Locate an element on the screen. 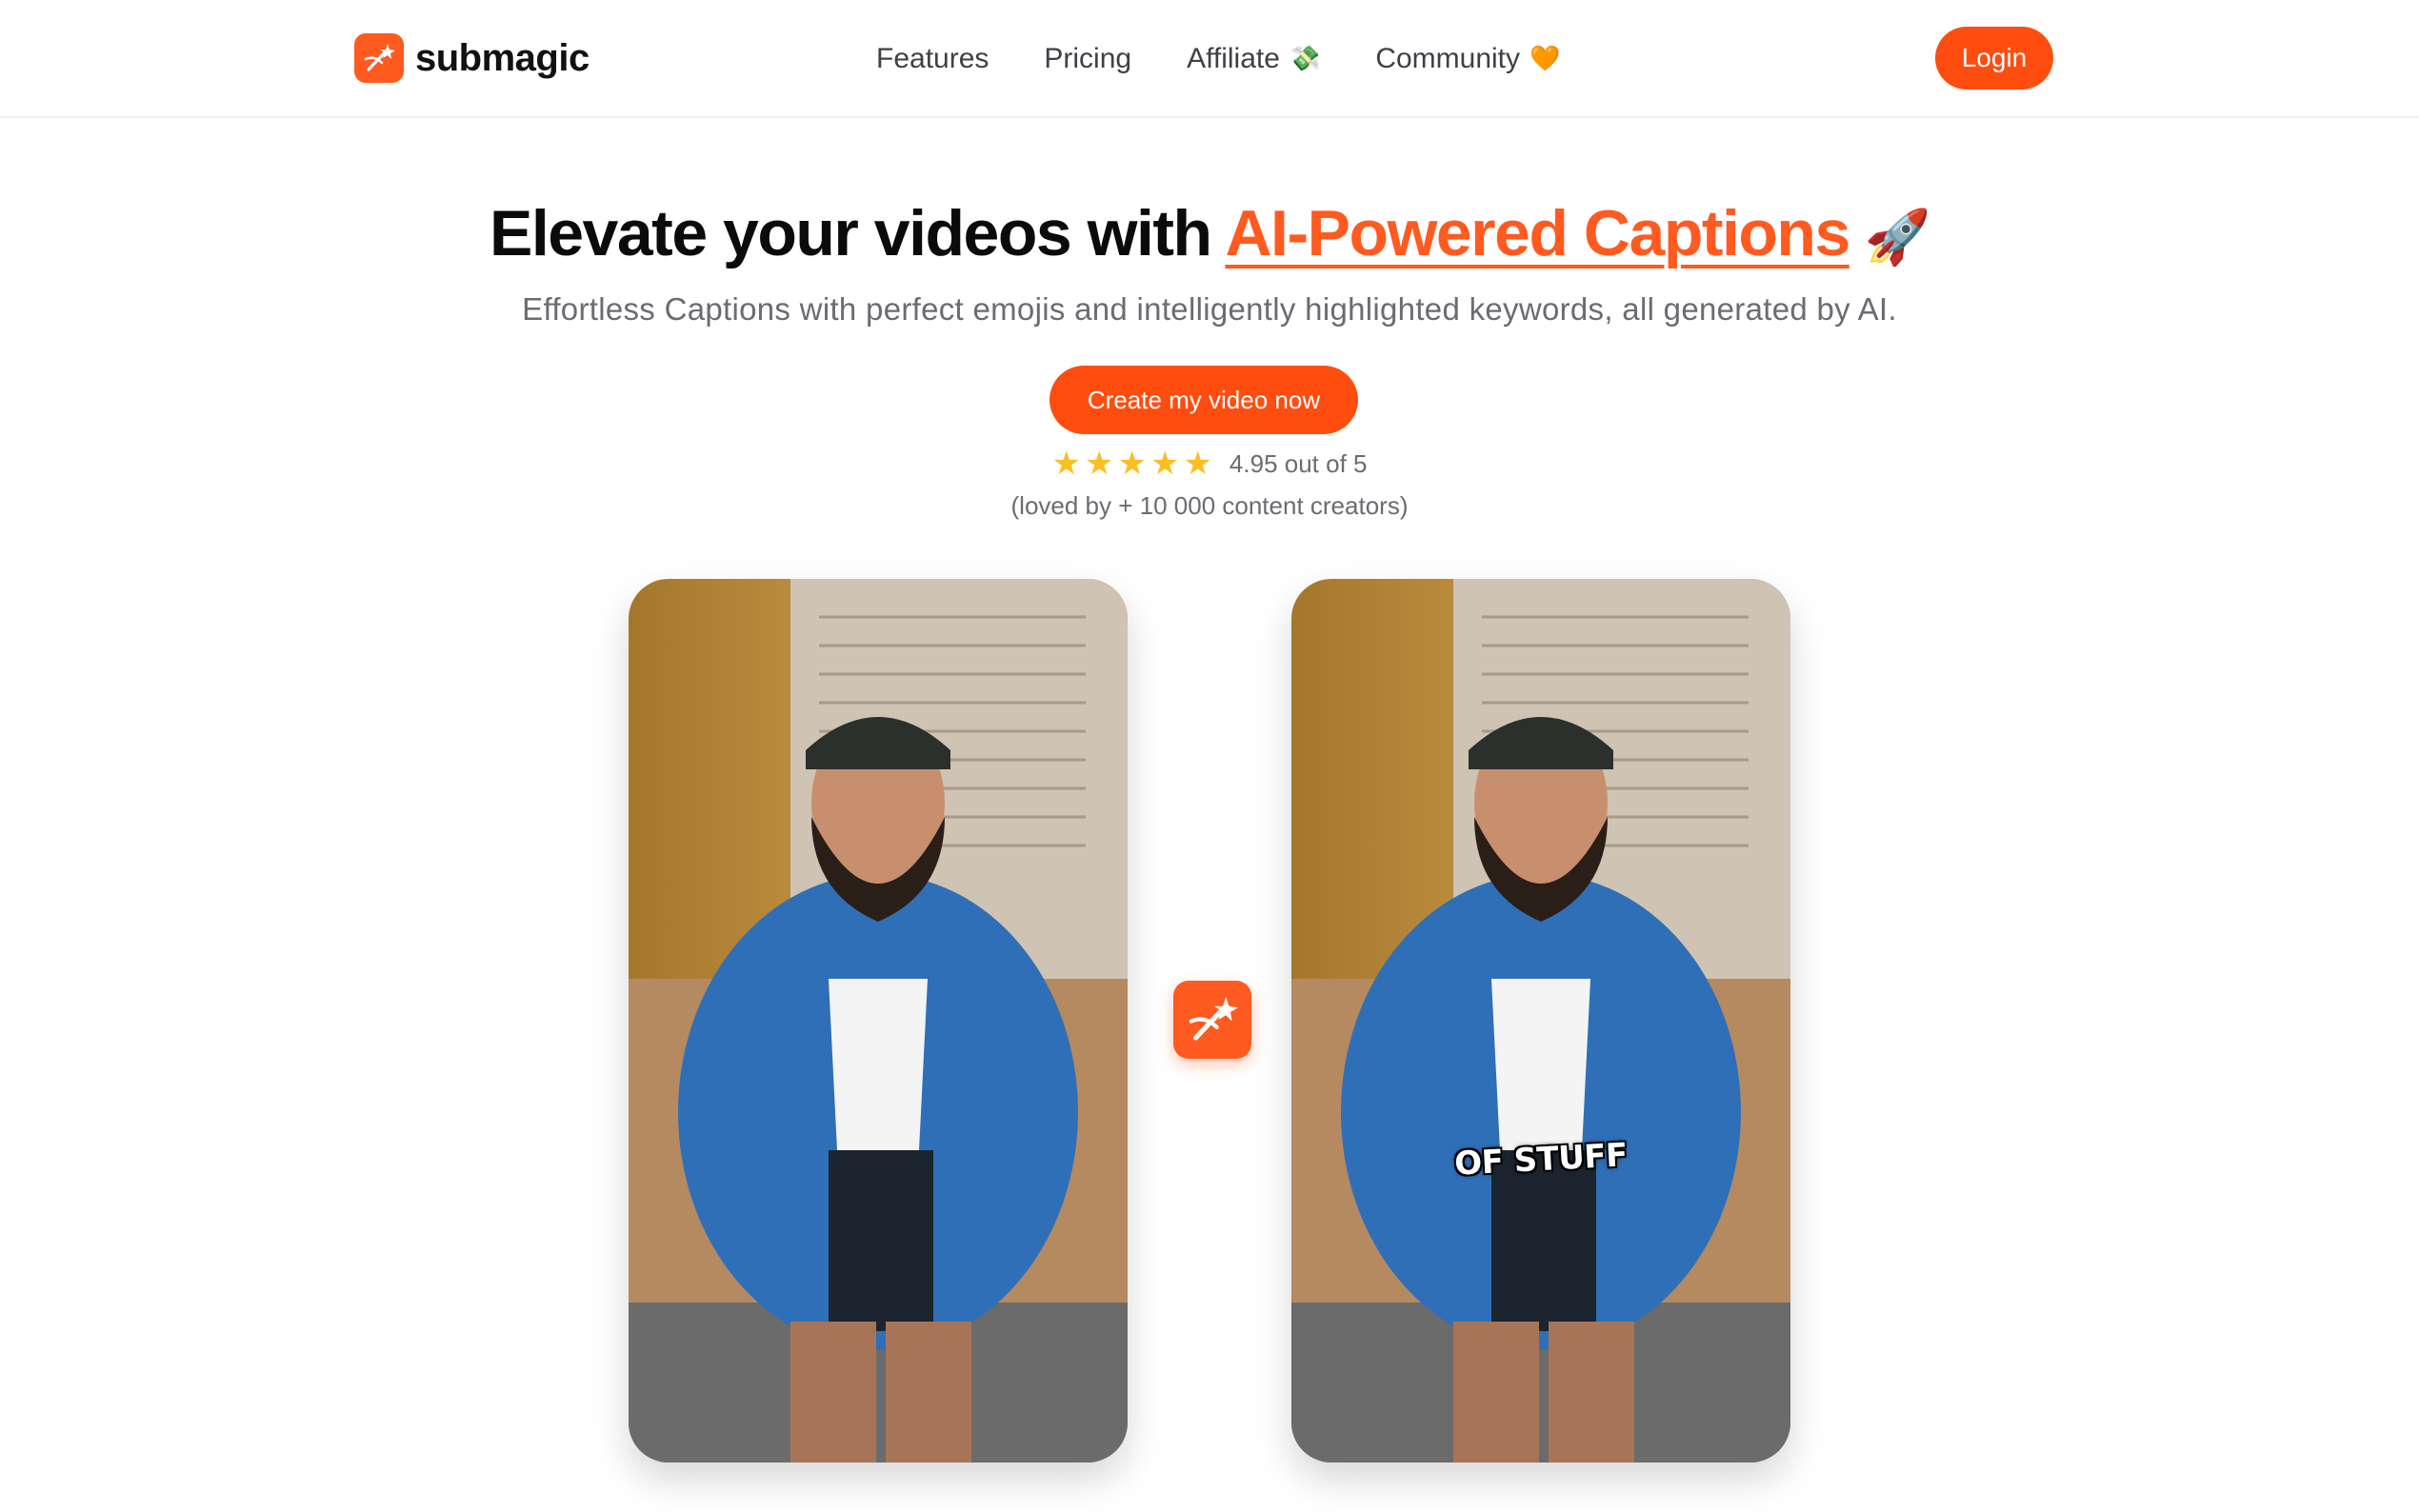 This screenshot has width=2419, height=1512. loved-by-text: (loved by + 10 000 content creators) is located at coordinates (1209, 505).